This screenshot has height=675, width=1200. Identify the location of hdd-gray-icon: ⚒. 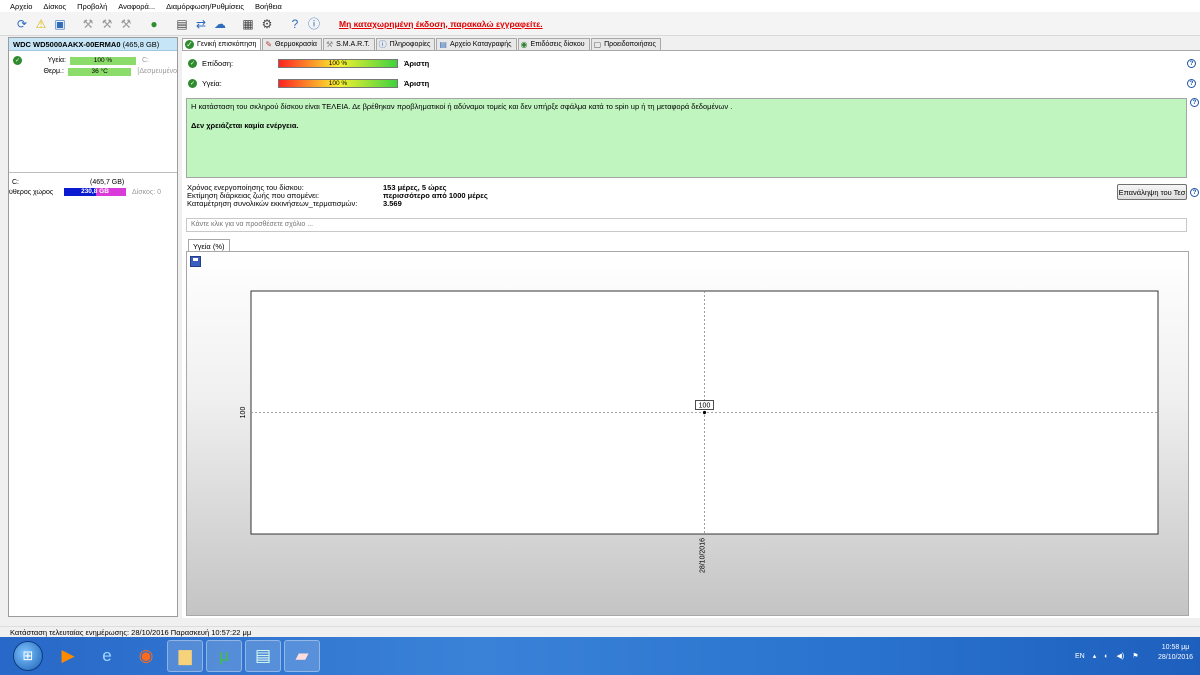
(88, 24).